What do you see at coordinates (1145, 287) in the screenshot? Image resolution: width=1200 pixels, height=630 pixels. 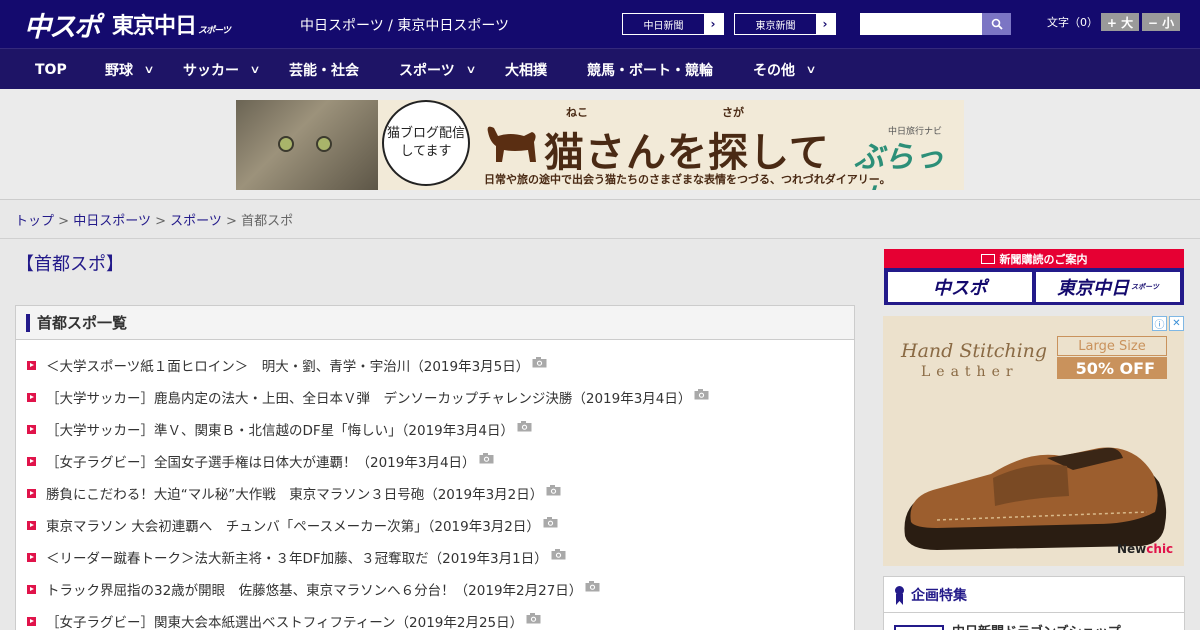 I see `subscribe-tokyo-sub: スポーツ` at bounding box center [1145, 287].